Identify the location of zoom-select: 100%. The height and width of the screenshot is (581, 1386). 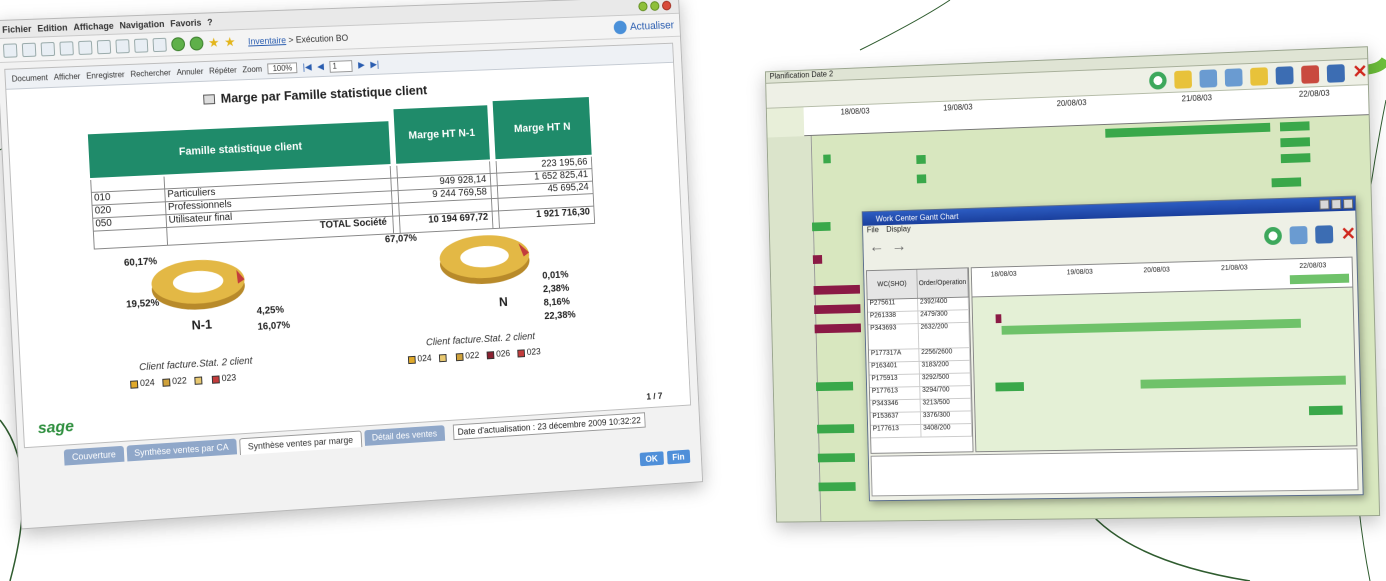
(282, 68).